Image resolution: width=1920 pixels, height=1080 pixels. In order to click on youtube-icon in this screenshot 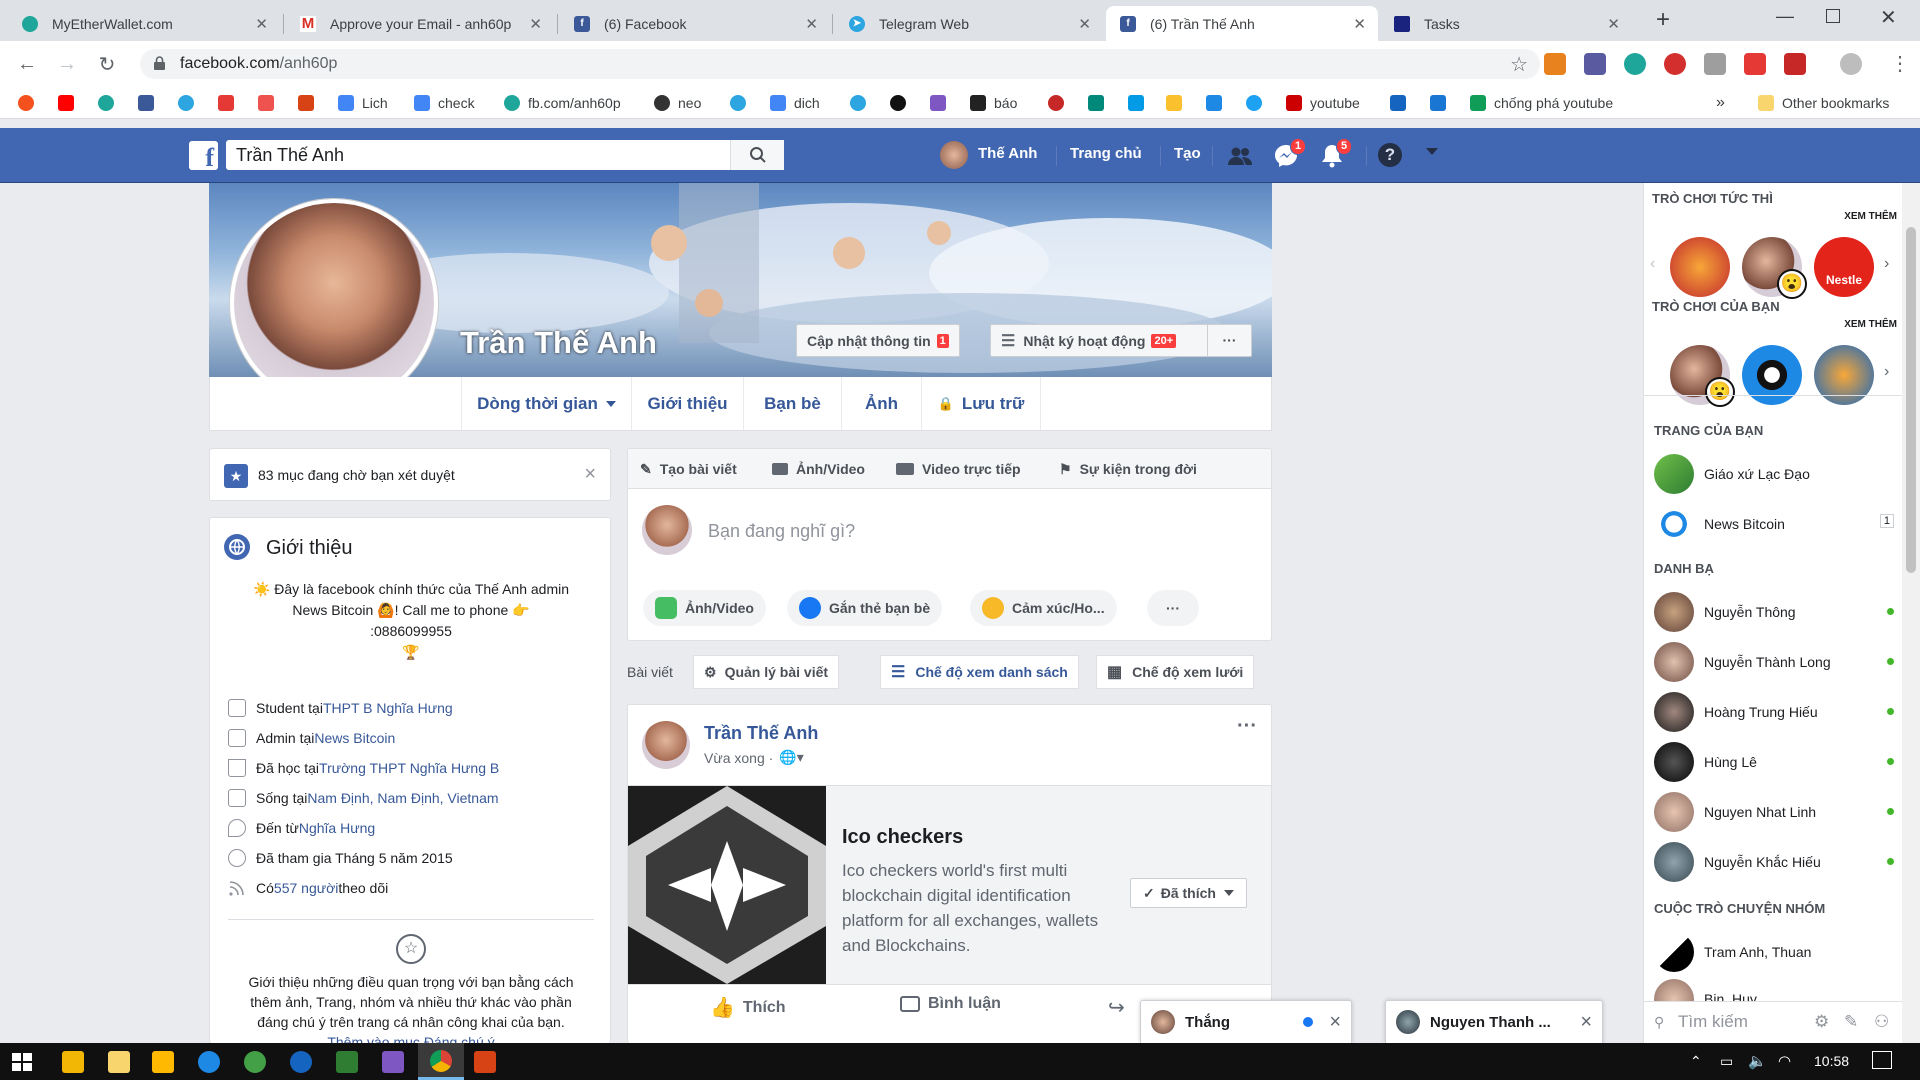, I will do `click(66, 103)`.